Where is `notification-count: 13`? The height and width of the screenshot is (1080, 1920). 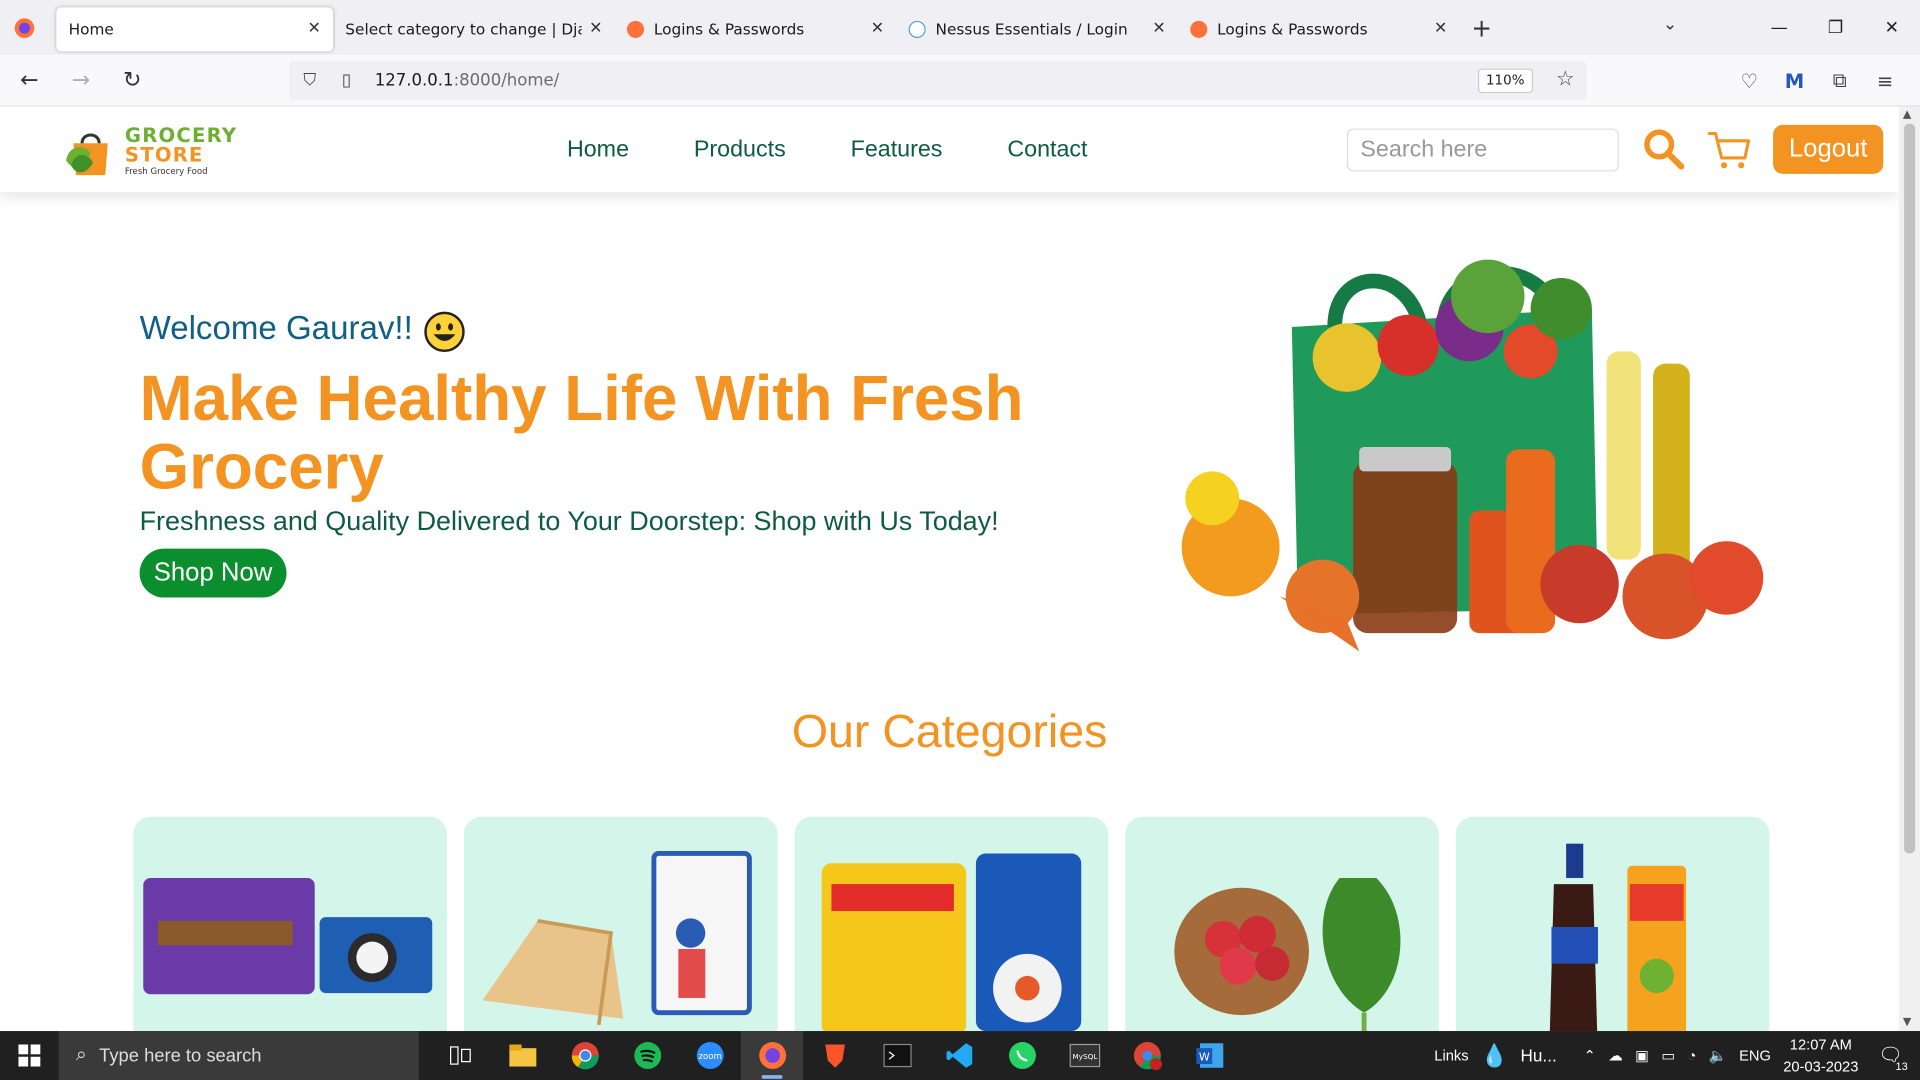 notification-count: 13 is located at coordinates (1902, 1066).